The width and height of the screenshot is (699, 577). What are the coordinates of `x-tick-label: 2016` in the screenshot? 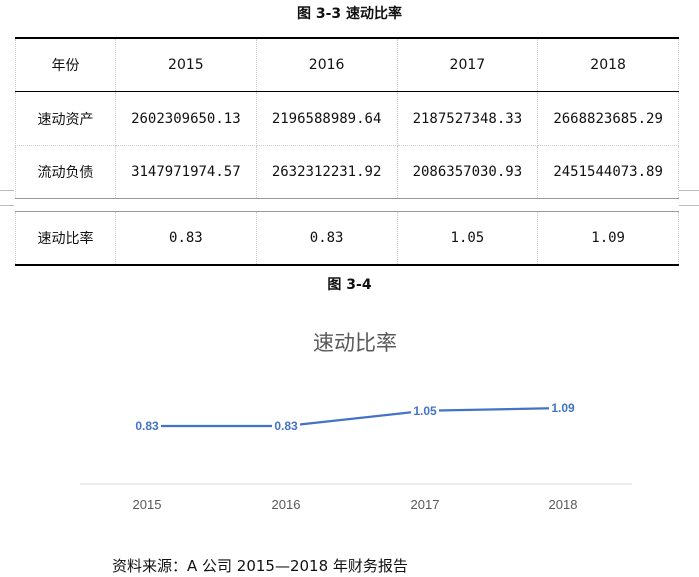 It's located at (286, 504).